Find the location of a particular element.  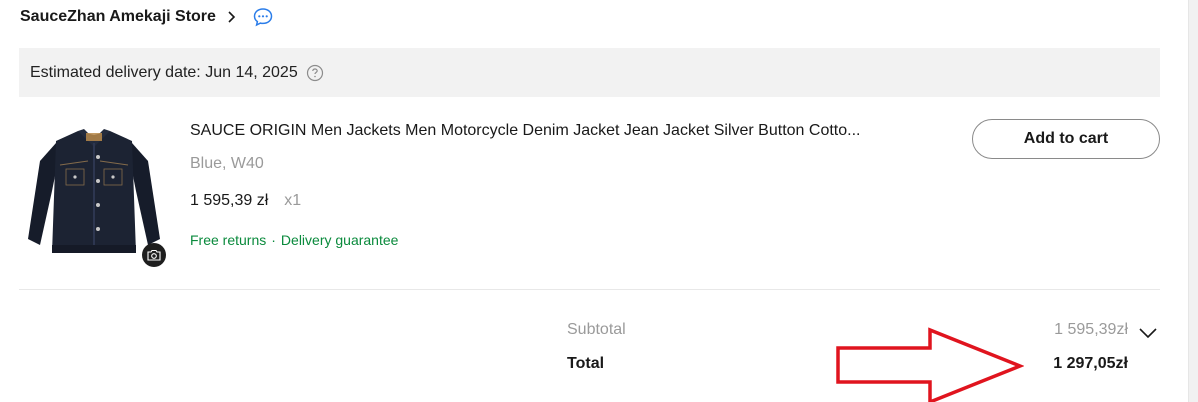

annotation-arrow-icon is located at coordinates (930, 364).